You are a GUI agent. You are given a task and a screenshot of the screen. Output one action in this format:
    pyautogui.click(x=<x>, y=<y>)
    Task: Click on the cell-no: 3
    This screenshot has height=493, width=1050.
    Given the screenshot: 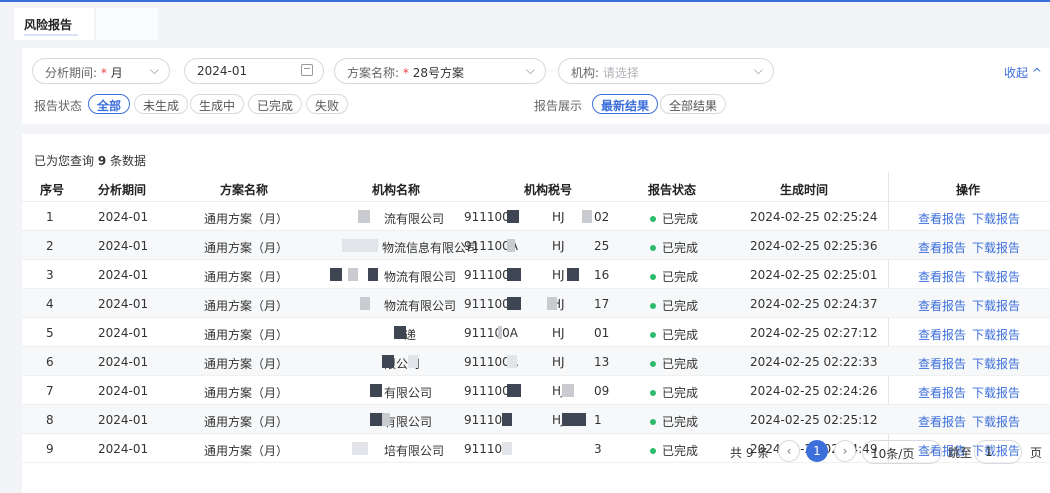 What is the action you would take?
    pyautogui.click(x=50, y=275)
    